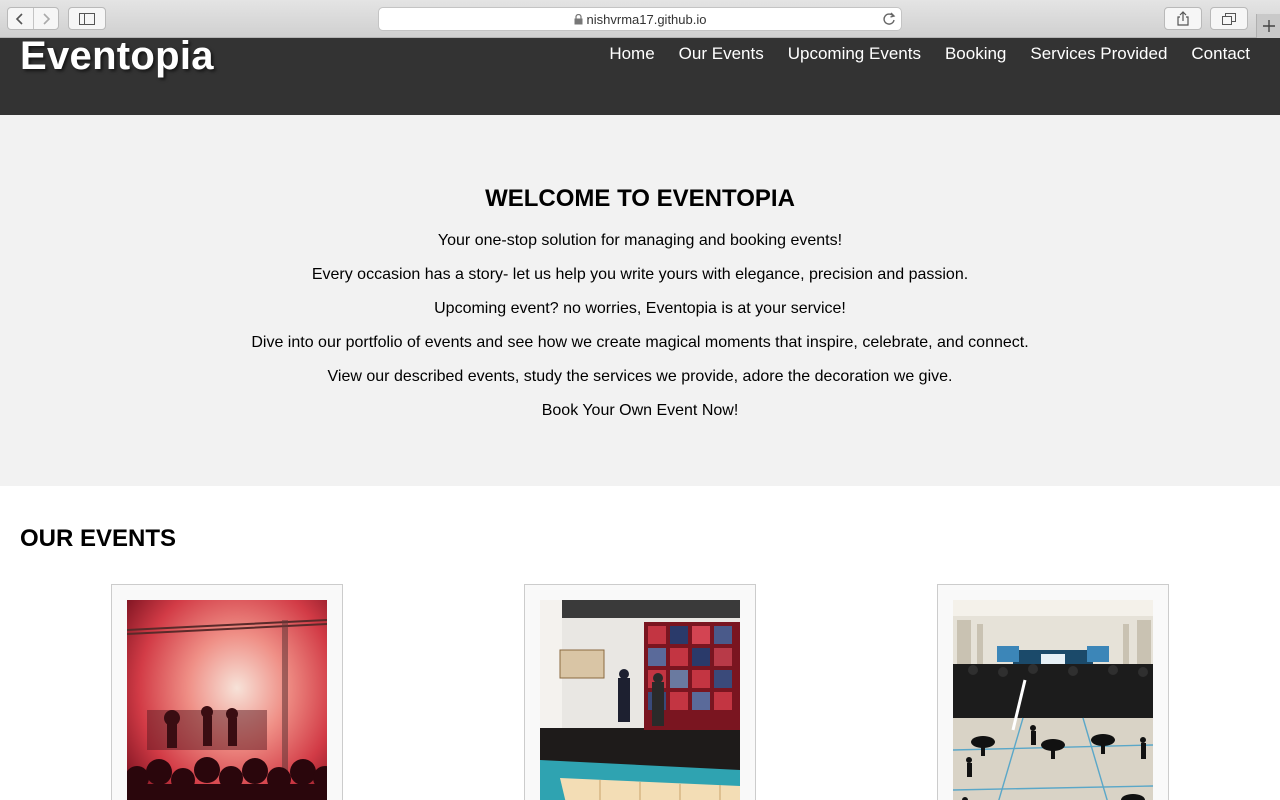 The height and width of the screenshot is (800, 1280). I want to click on forward-button, so click(45, 18).